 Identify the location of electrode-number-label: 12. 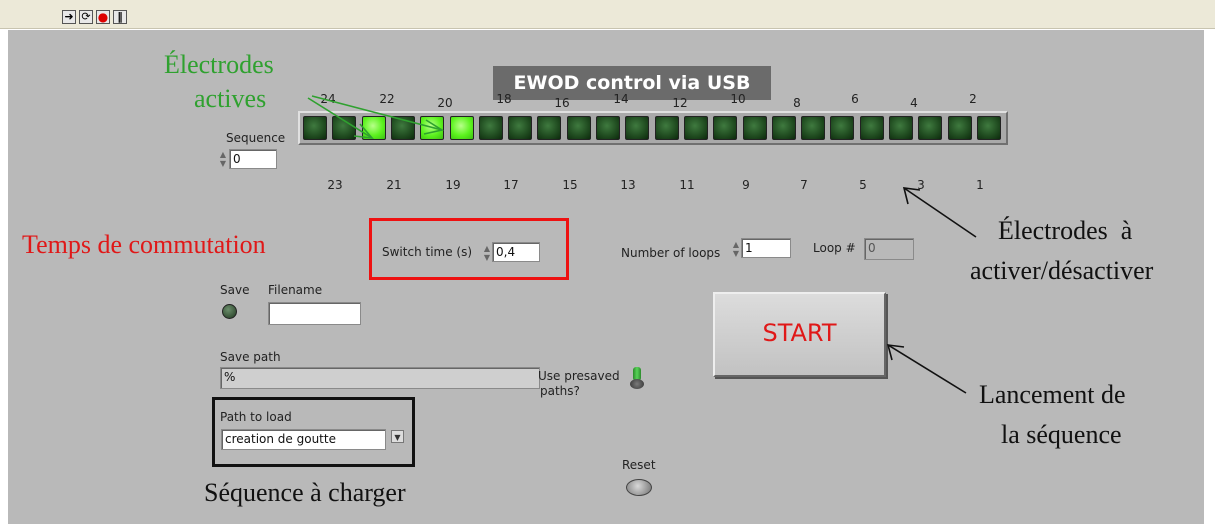
(680, 103).